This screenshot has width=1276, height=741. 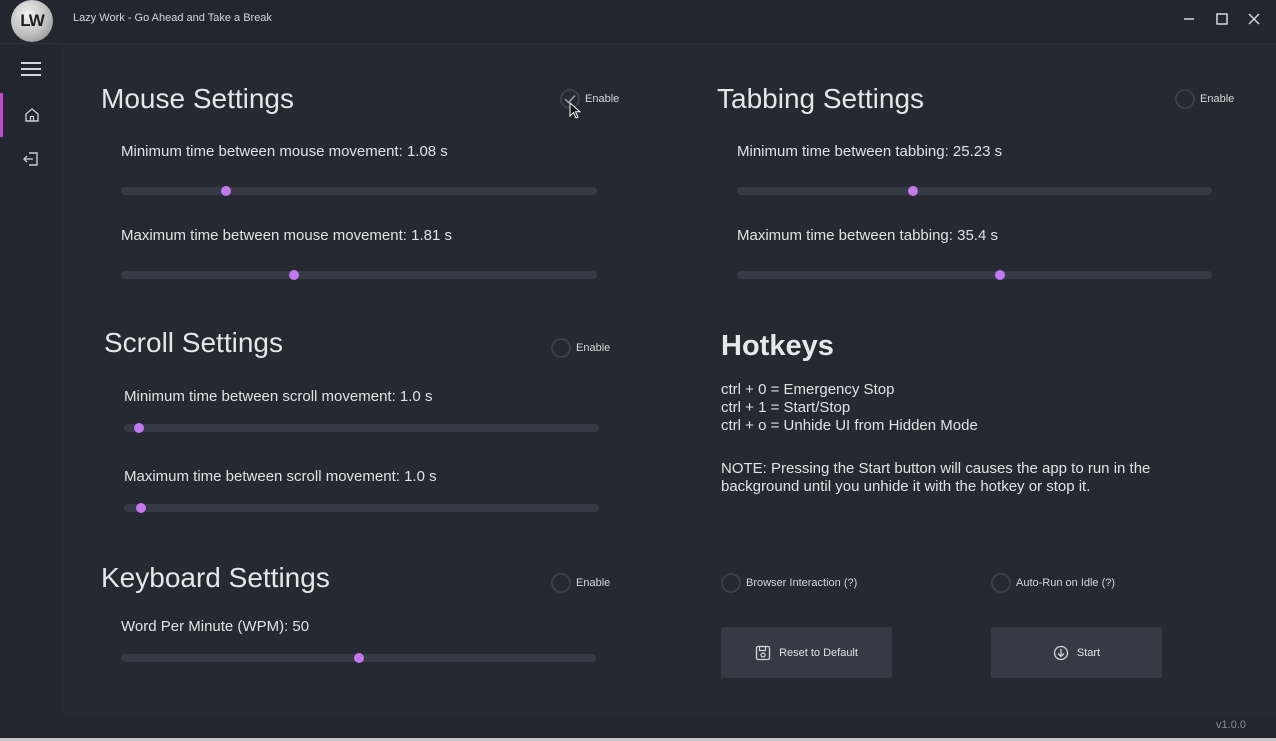 What do you see at coordinates (849, 425) in the screenshot?
I see `hotkey-line: ctrl + o = Unhide UI from Hidden Mode` at bounding box center [849, 425].